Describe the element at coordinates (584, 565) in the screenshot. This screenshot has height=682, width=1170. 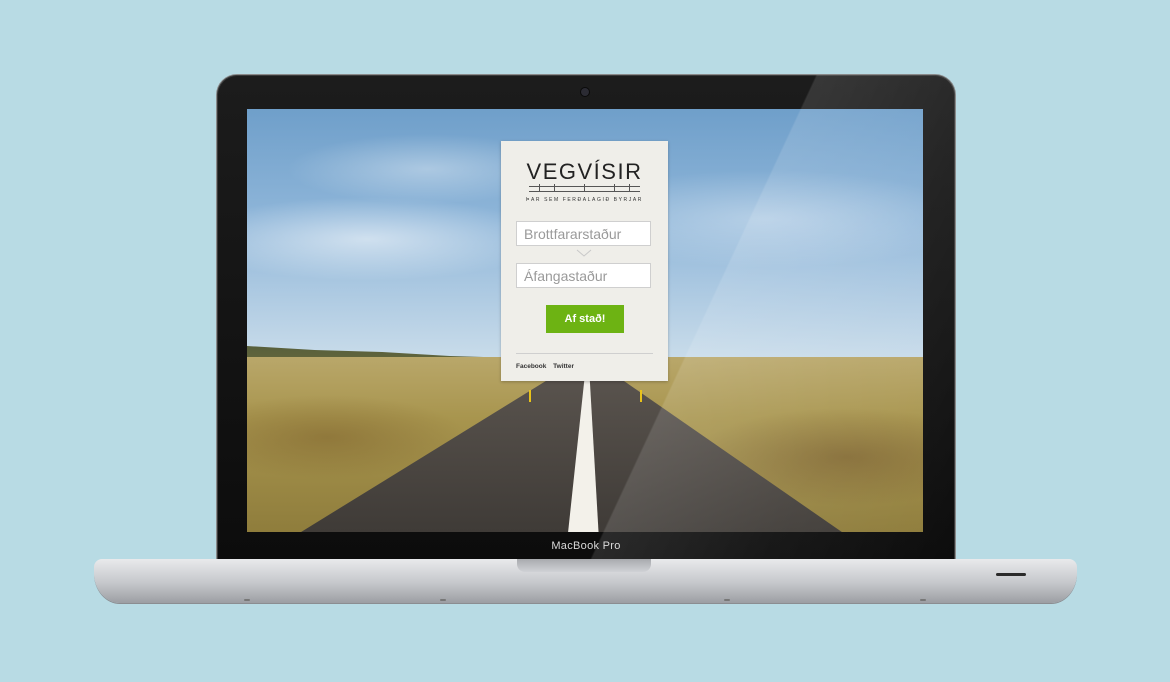
I see `trackpad-notch` at that location.